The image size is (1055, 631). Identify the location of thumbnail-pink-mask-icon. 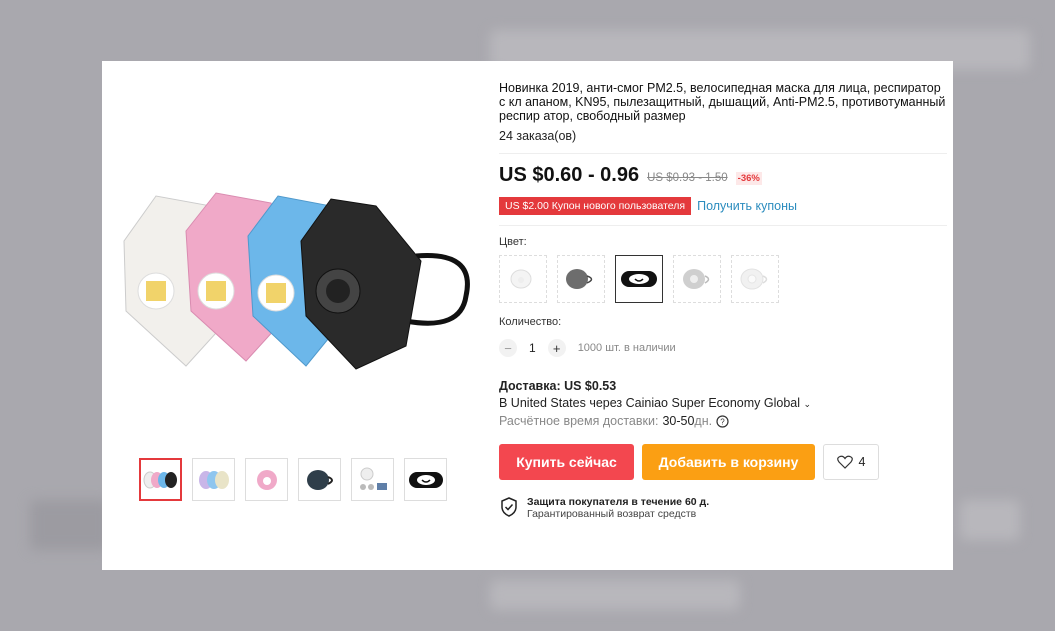
(266, 479).